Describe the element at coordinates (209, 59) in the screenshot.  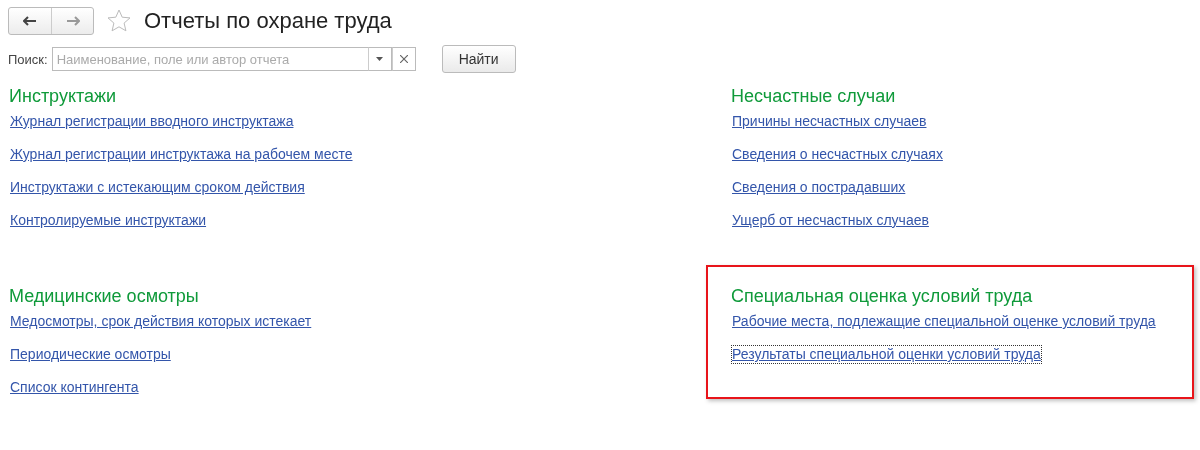
I see `search-field: Наименование, поле или автор отчета` at that location.